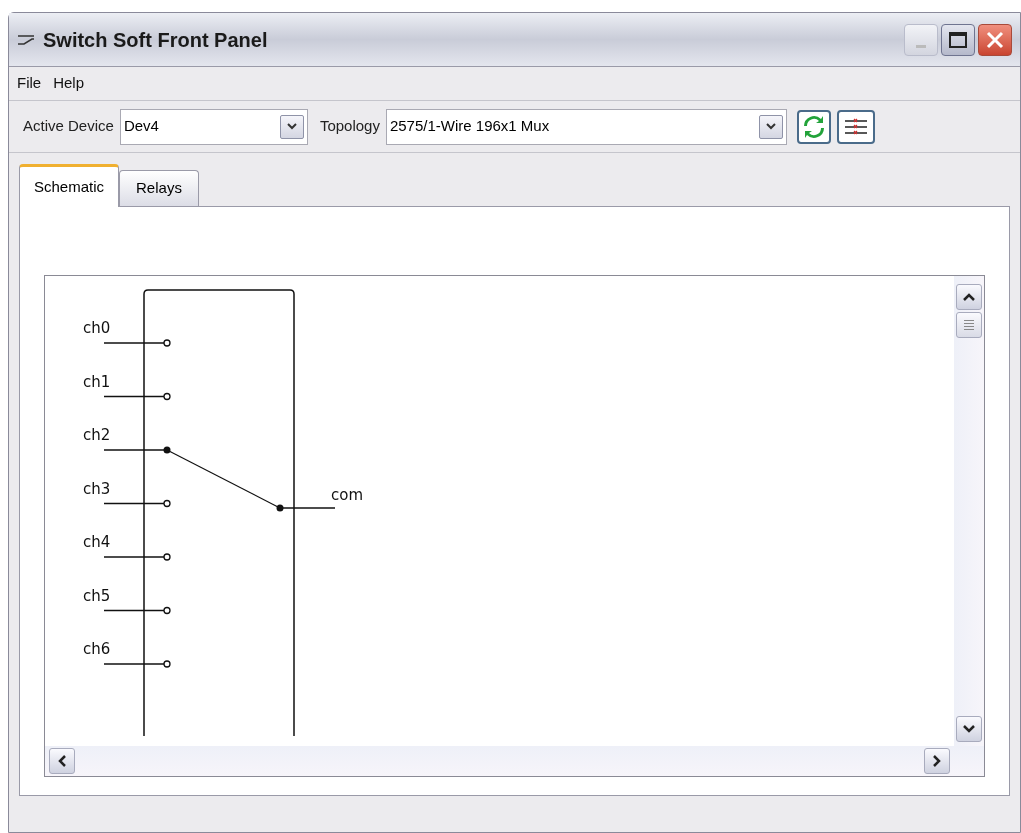 The image size is (1021, 833). I want to click on matrix-icon, so click(855, 126).